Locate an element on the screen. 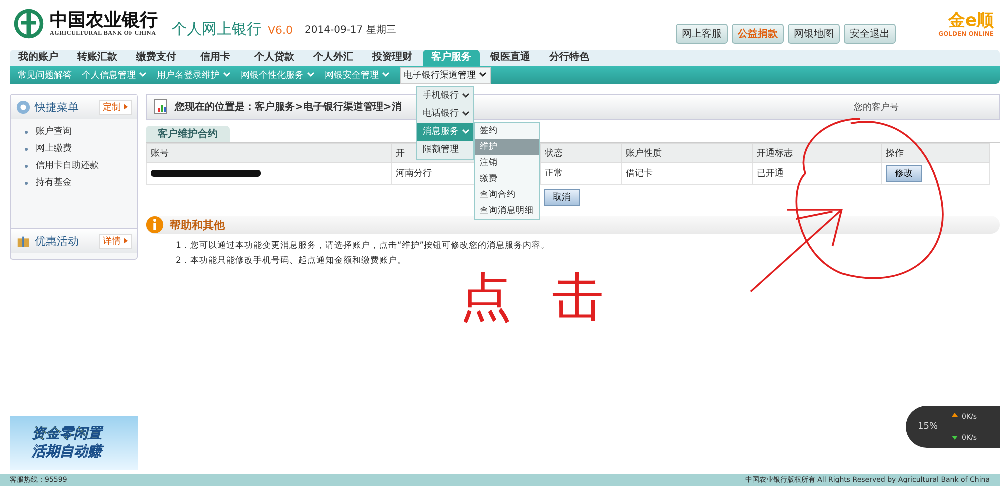  column-header: 操作 is located at coordinates (936, 153).